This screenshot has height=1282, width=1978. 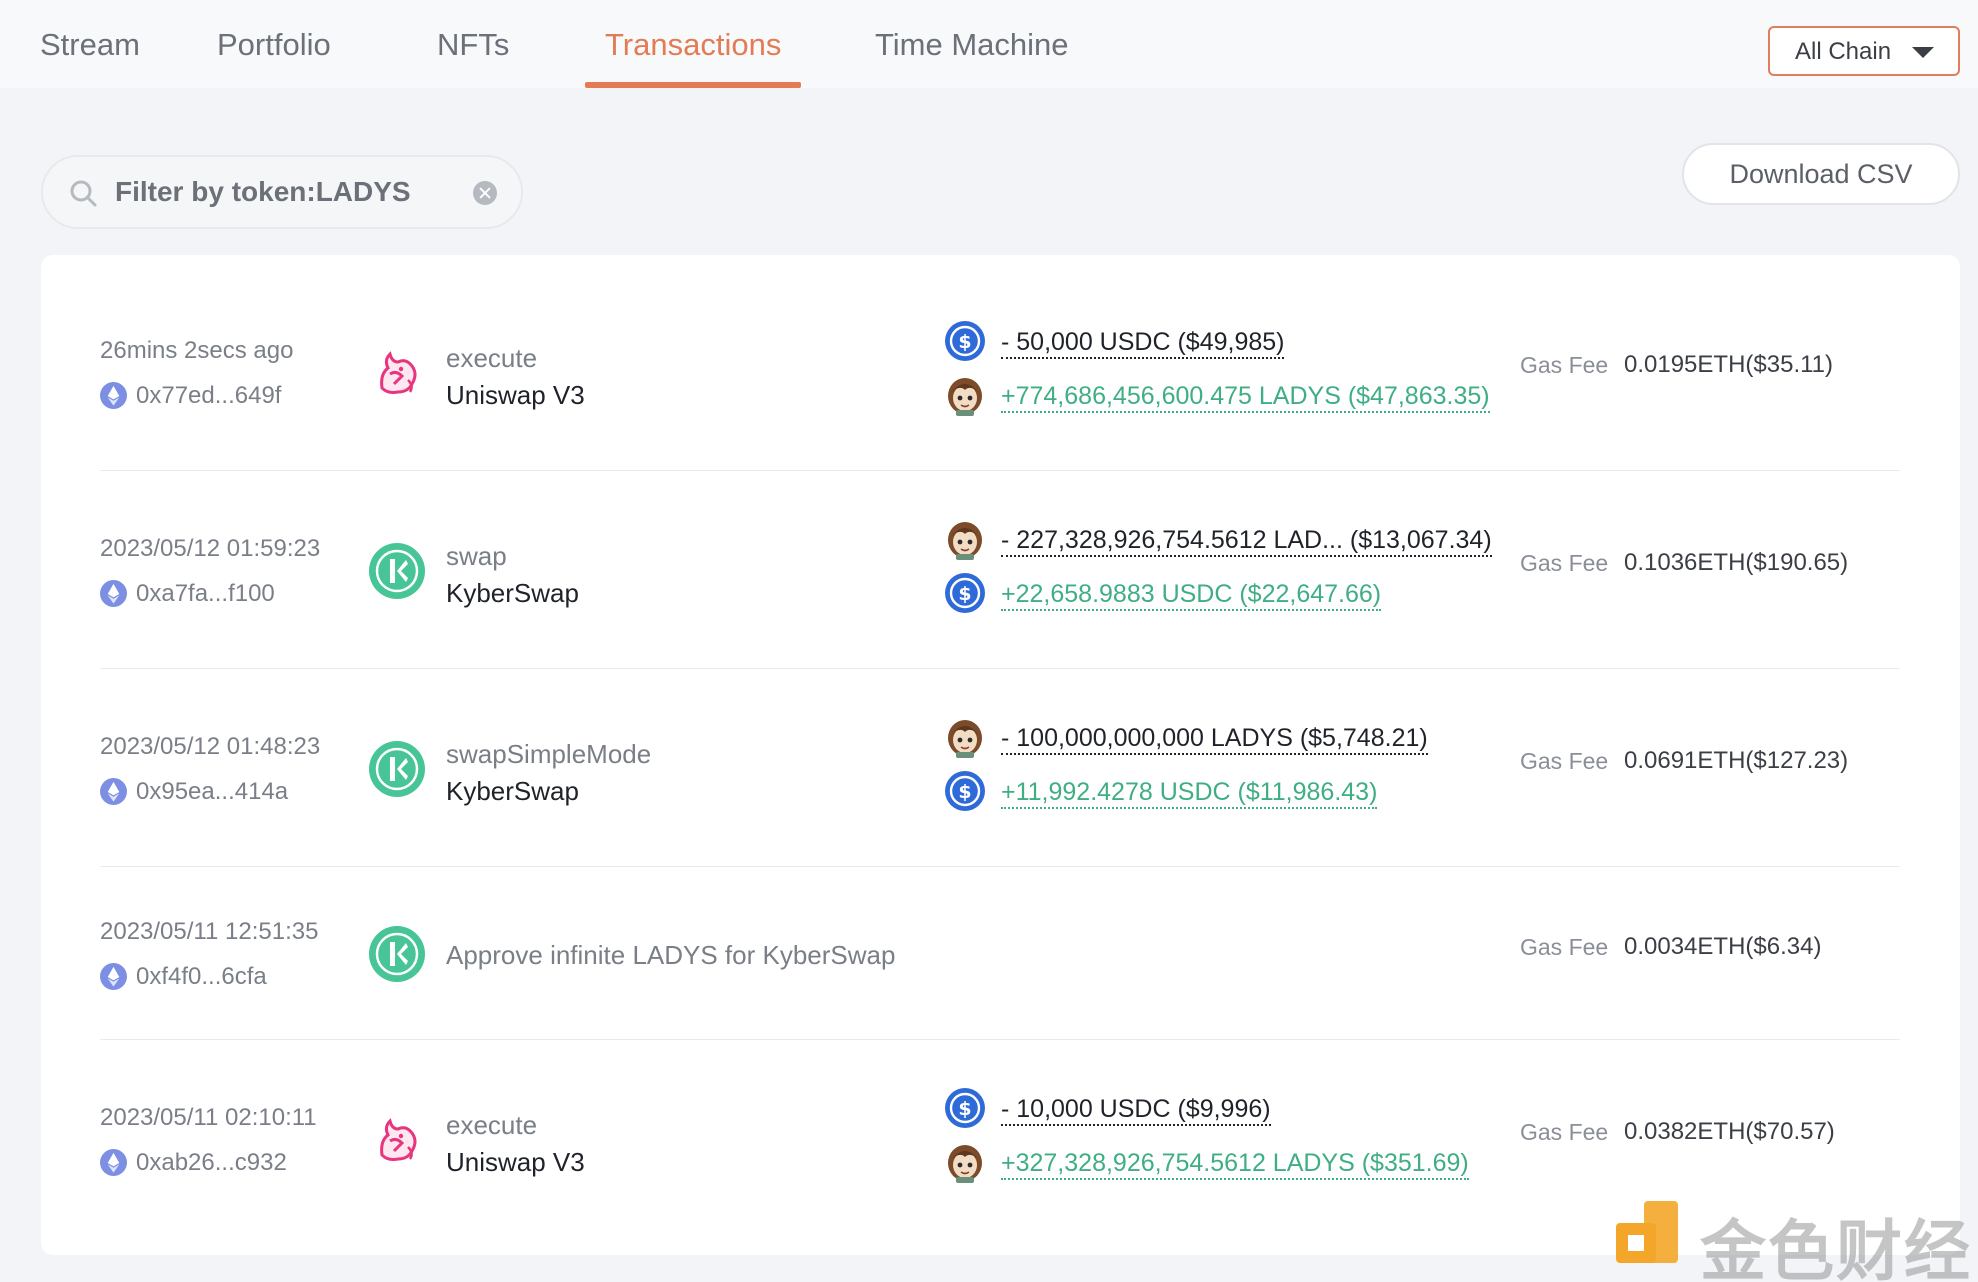 What do you see at coordinates (205, 594) in the screenshot?
I see `tx-hash-link: 0xa7fa...f100` at bounding box center [205, 594].